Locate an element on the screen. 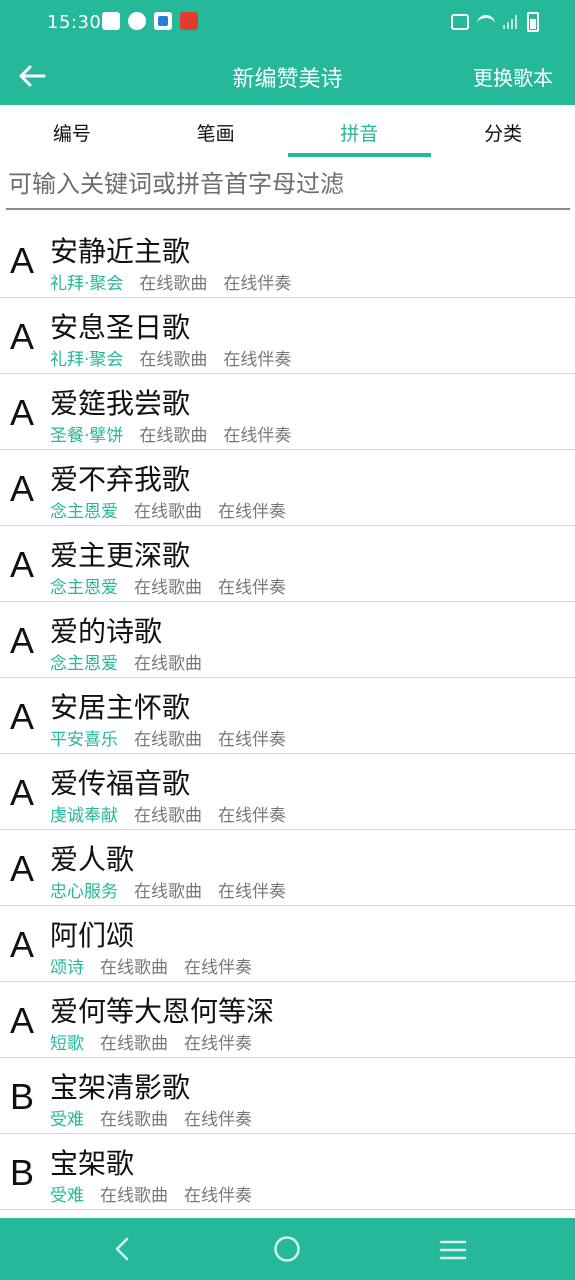 The image size is (575, 1280). wifi-icon is located at coordinates (486, 22).